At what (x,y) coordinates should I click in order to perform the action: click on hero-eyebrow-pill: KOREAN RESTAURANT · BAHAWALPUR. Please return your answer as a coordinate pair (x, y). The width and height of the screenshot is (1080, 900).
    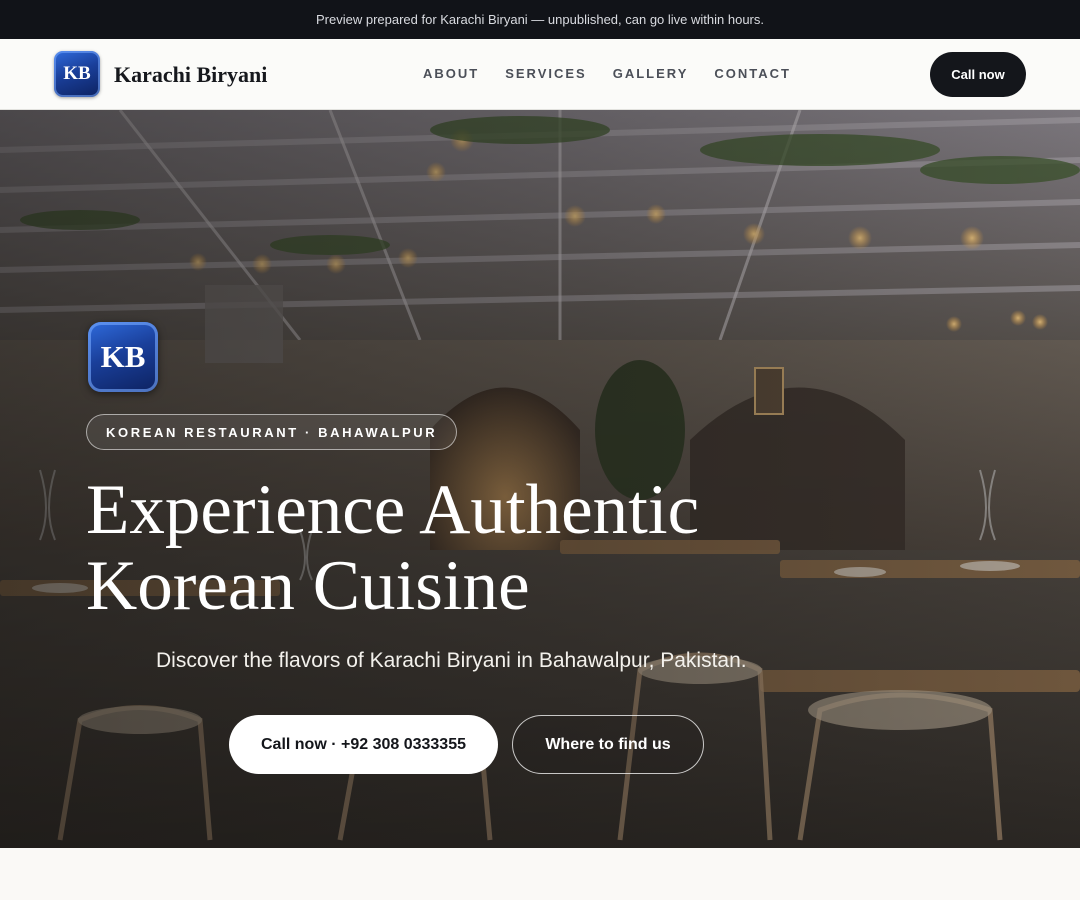
    Looking at the image, I should click on (272, 432).